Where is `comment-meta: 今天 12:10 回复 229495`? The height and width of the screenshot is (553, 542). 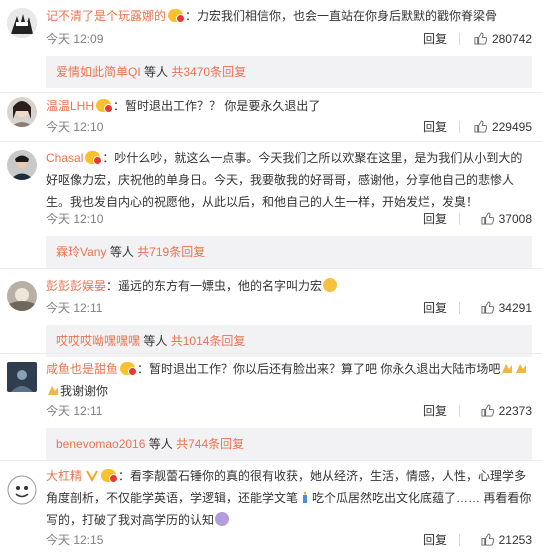
comment-meta: 今天 12:10 回复 229495 is located at coordinates (289, 127).